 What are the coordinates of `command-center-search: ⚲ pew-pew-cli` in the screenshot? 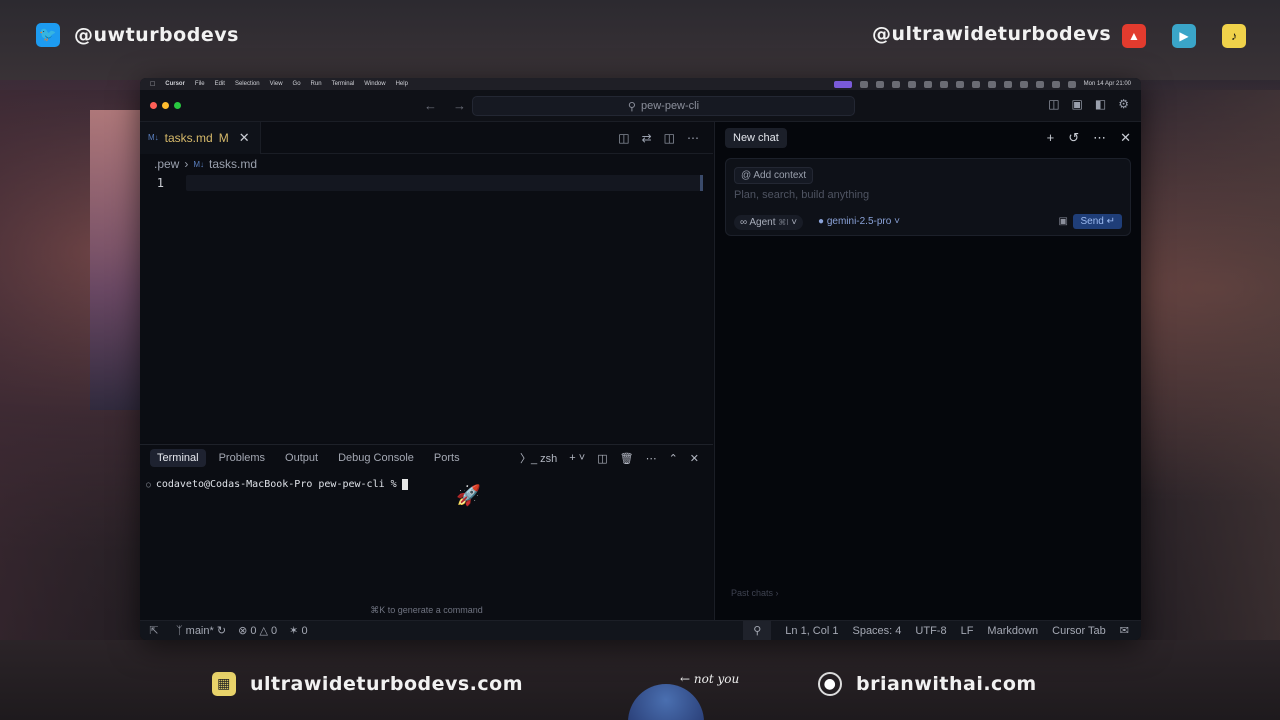 It's located at (663, 106).